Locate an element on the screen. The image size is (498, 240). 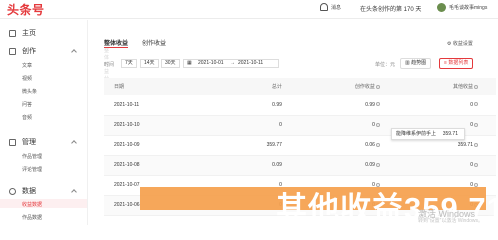
sidebar-item-manage: 管理 is located at coordinates (22, 142).